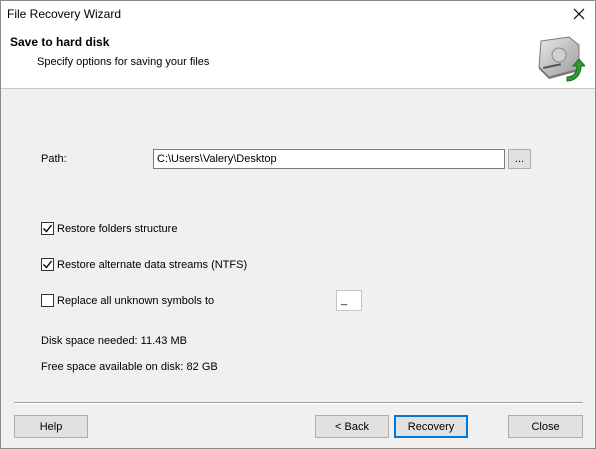 This screenshot has width=596, height=449. I want to click on restore-streams-option: Restore alternate data streams (NTFS), so click(144, 264).